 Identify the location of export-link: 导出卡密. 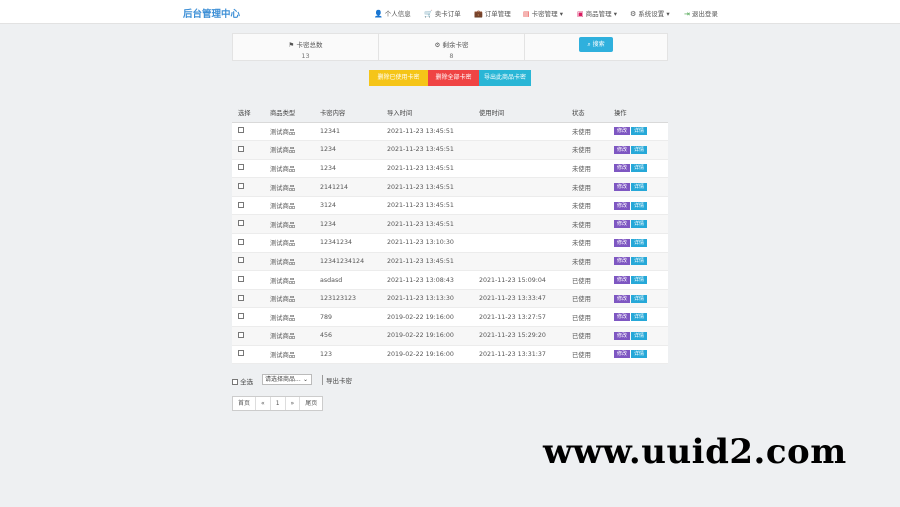
(337, 380).